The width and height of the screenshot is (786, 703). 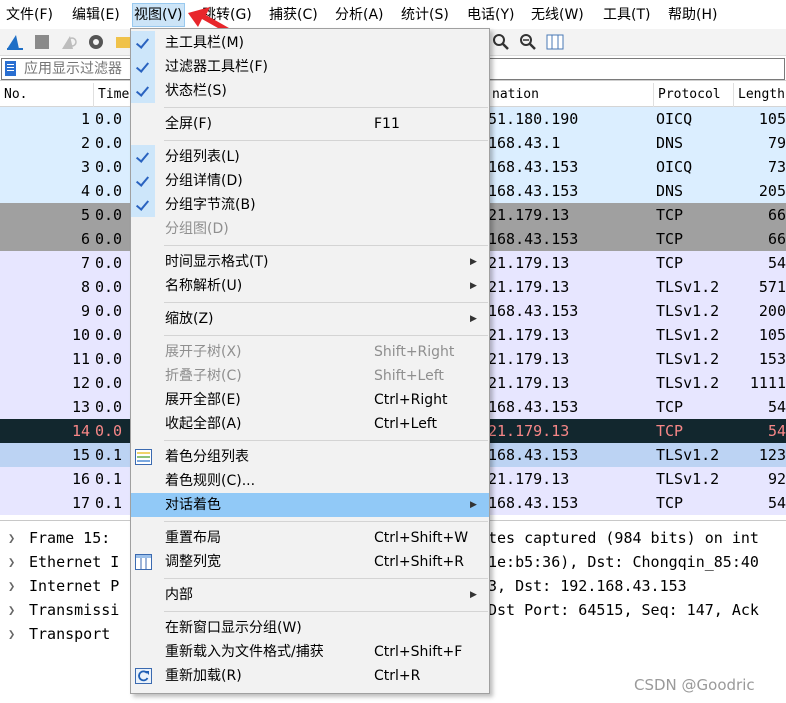 I want to click on view-menu-item: 缩放(Z) ▶, so click(x=310, y=319).